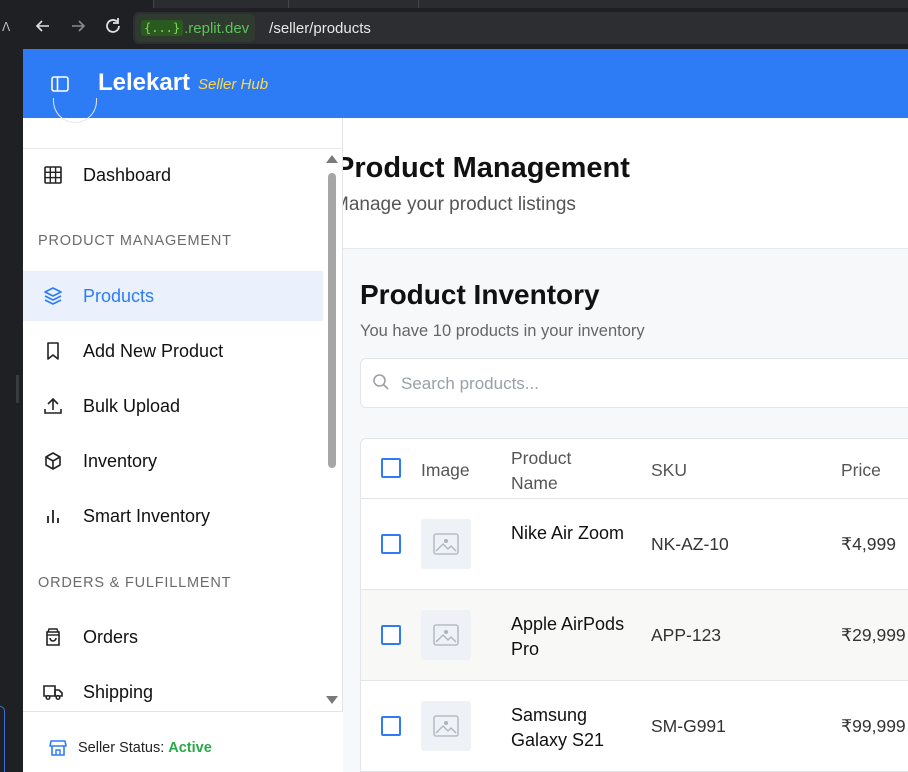 Image resolution: width=908 pixels, height=772 pixels. What do you see at coordinates (873, 726) in the screenshot?
I see `product-price: ₹99,999` at bounding box center [873, 726].